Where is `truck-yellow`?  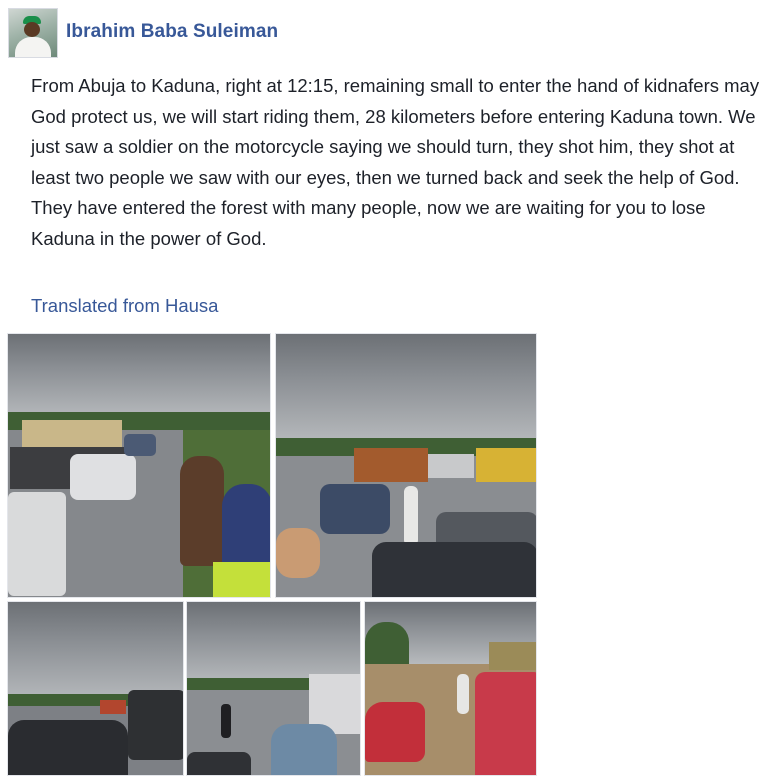
truck-yellow is located at coordinates (506, 465).